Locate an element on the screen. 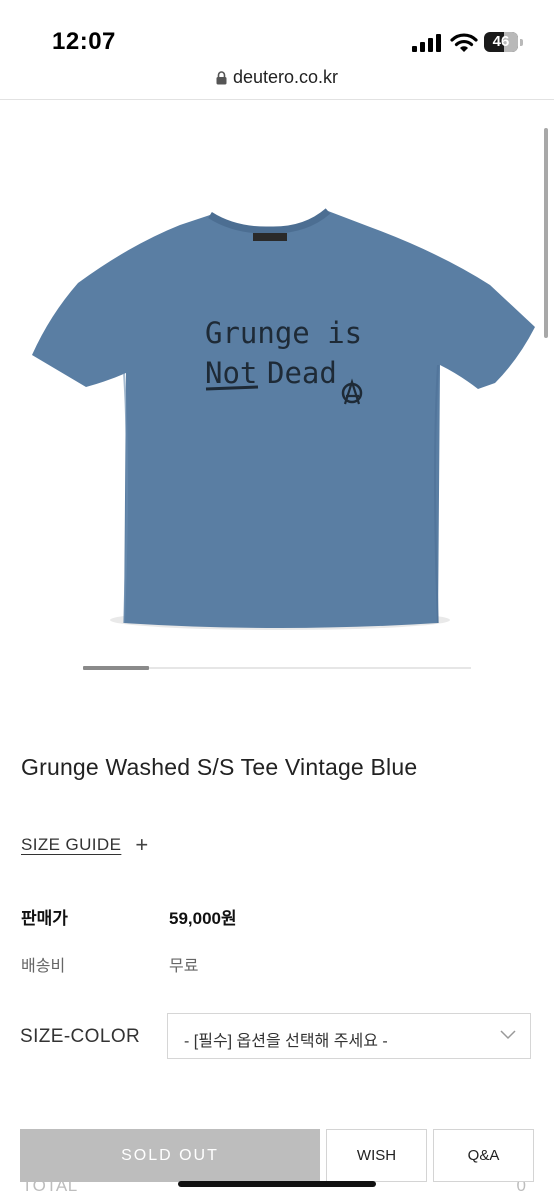  shirt-label is located at coordinates (270, 237).